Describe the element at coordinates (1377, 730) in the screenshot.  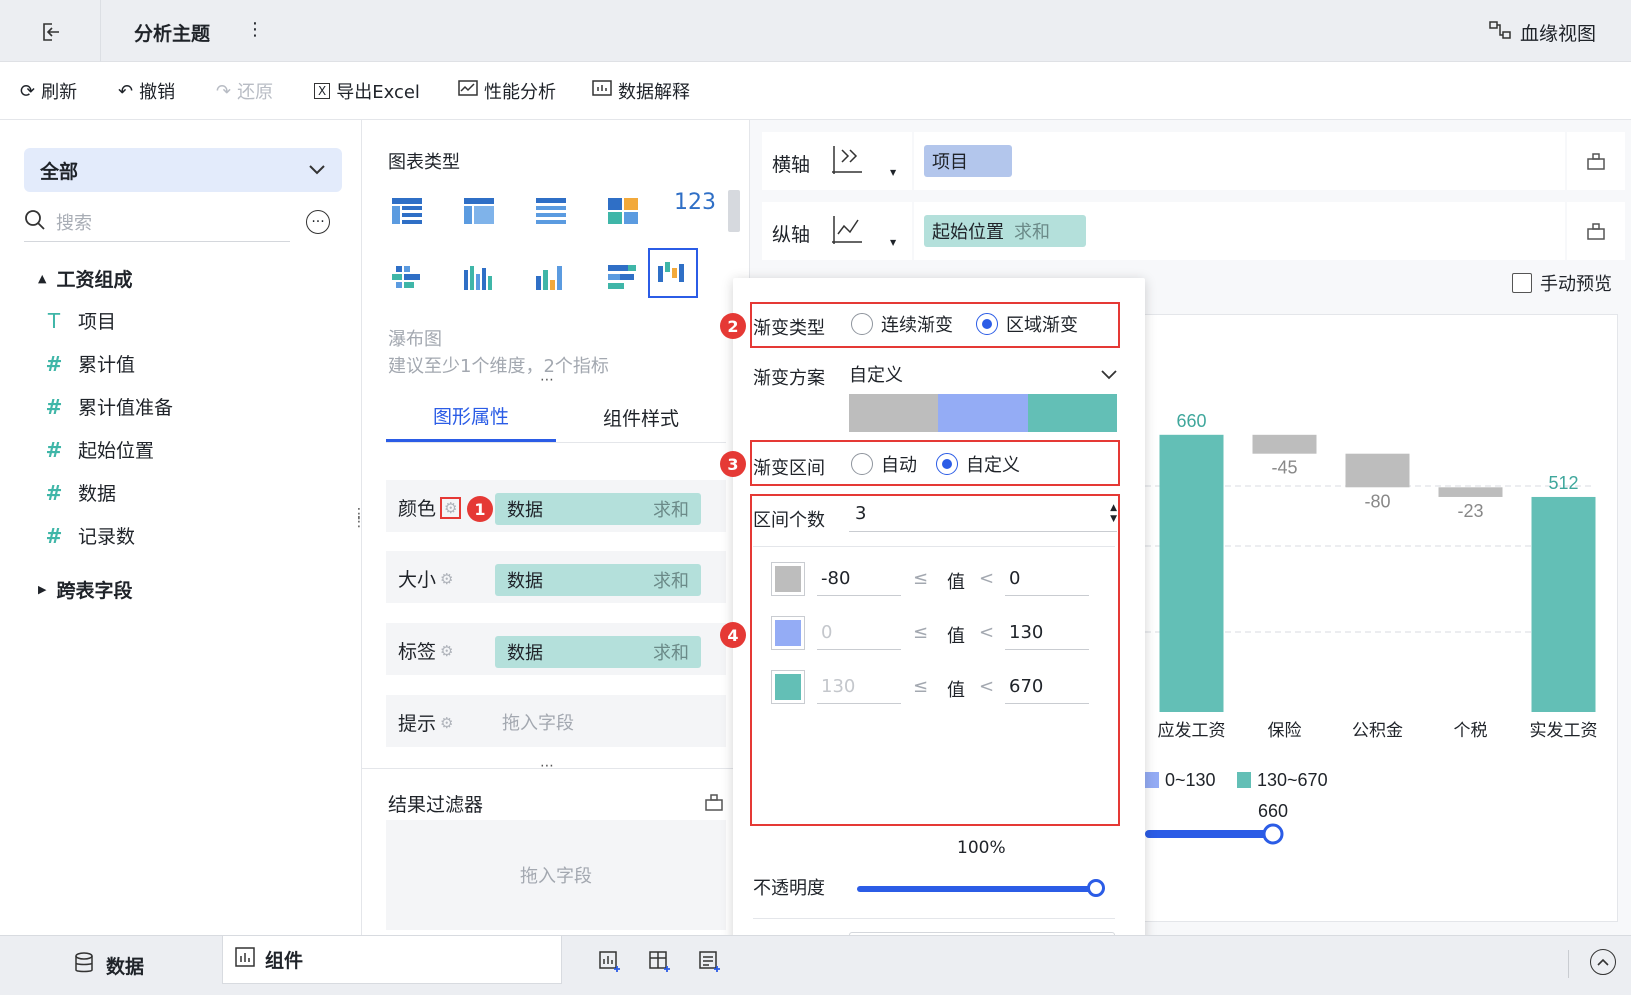
I see `x-tick-label: 公积金` at that location.